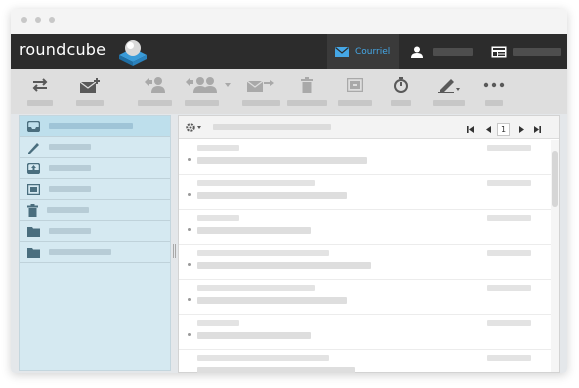 The image size is (579, 388). What do you see at coordinates (494, 103) in the screenshot?
I see `more-label-placeholder` at bounding box center [494, 103].